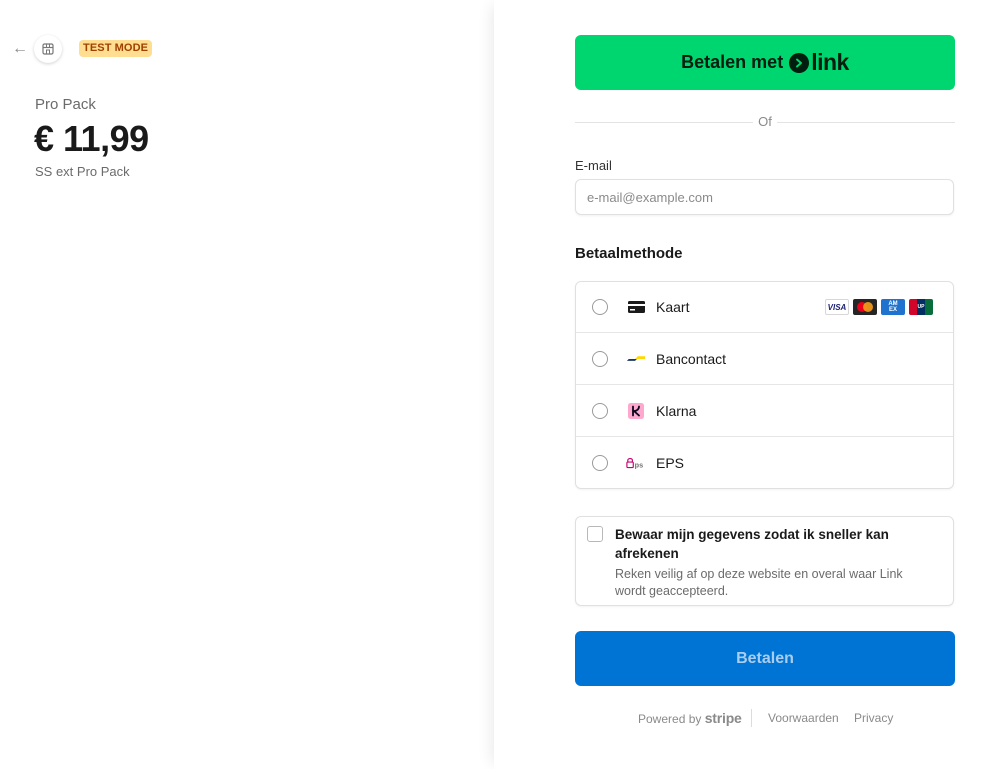 The height and width of the screenshot is (769, 982). I want to click on payment-option-eps: ps EPS, so click(764, 462).